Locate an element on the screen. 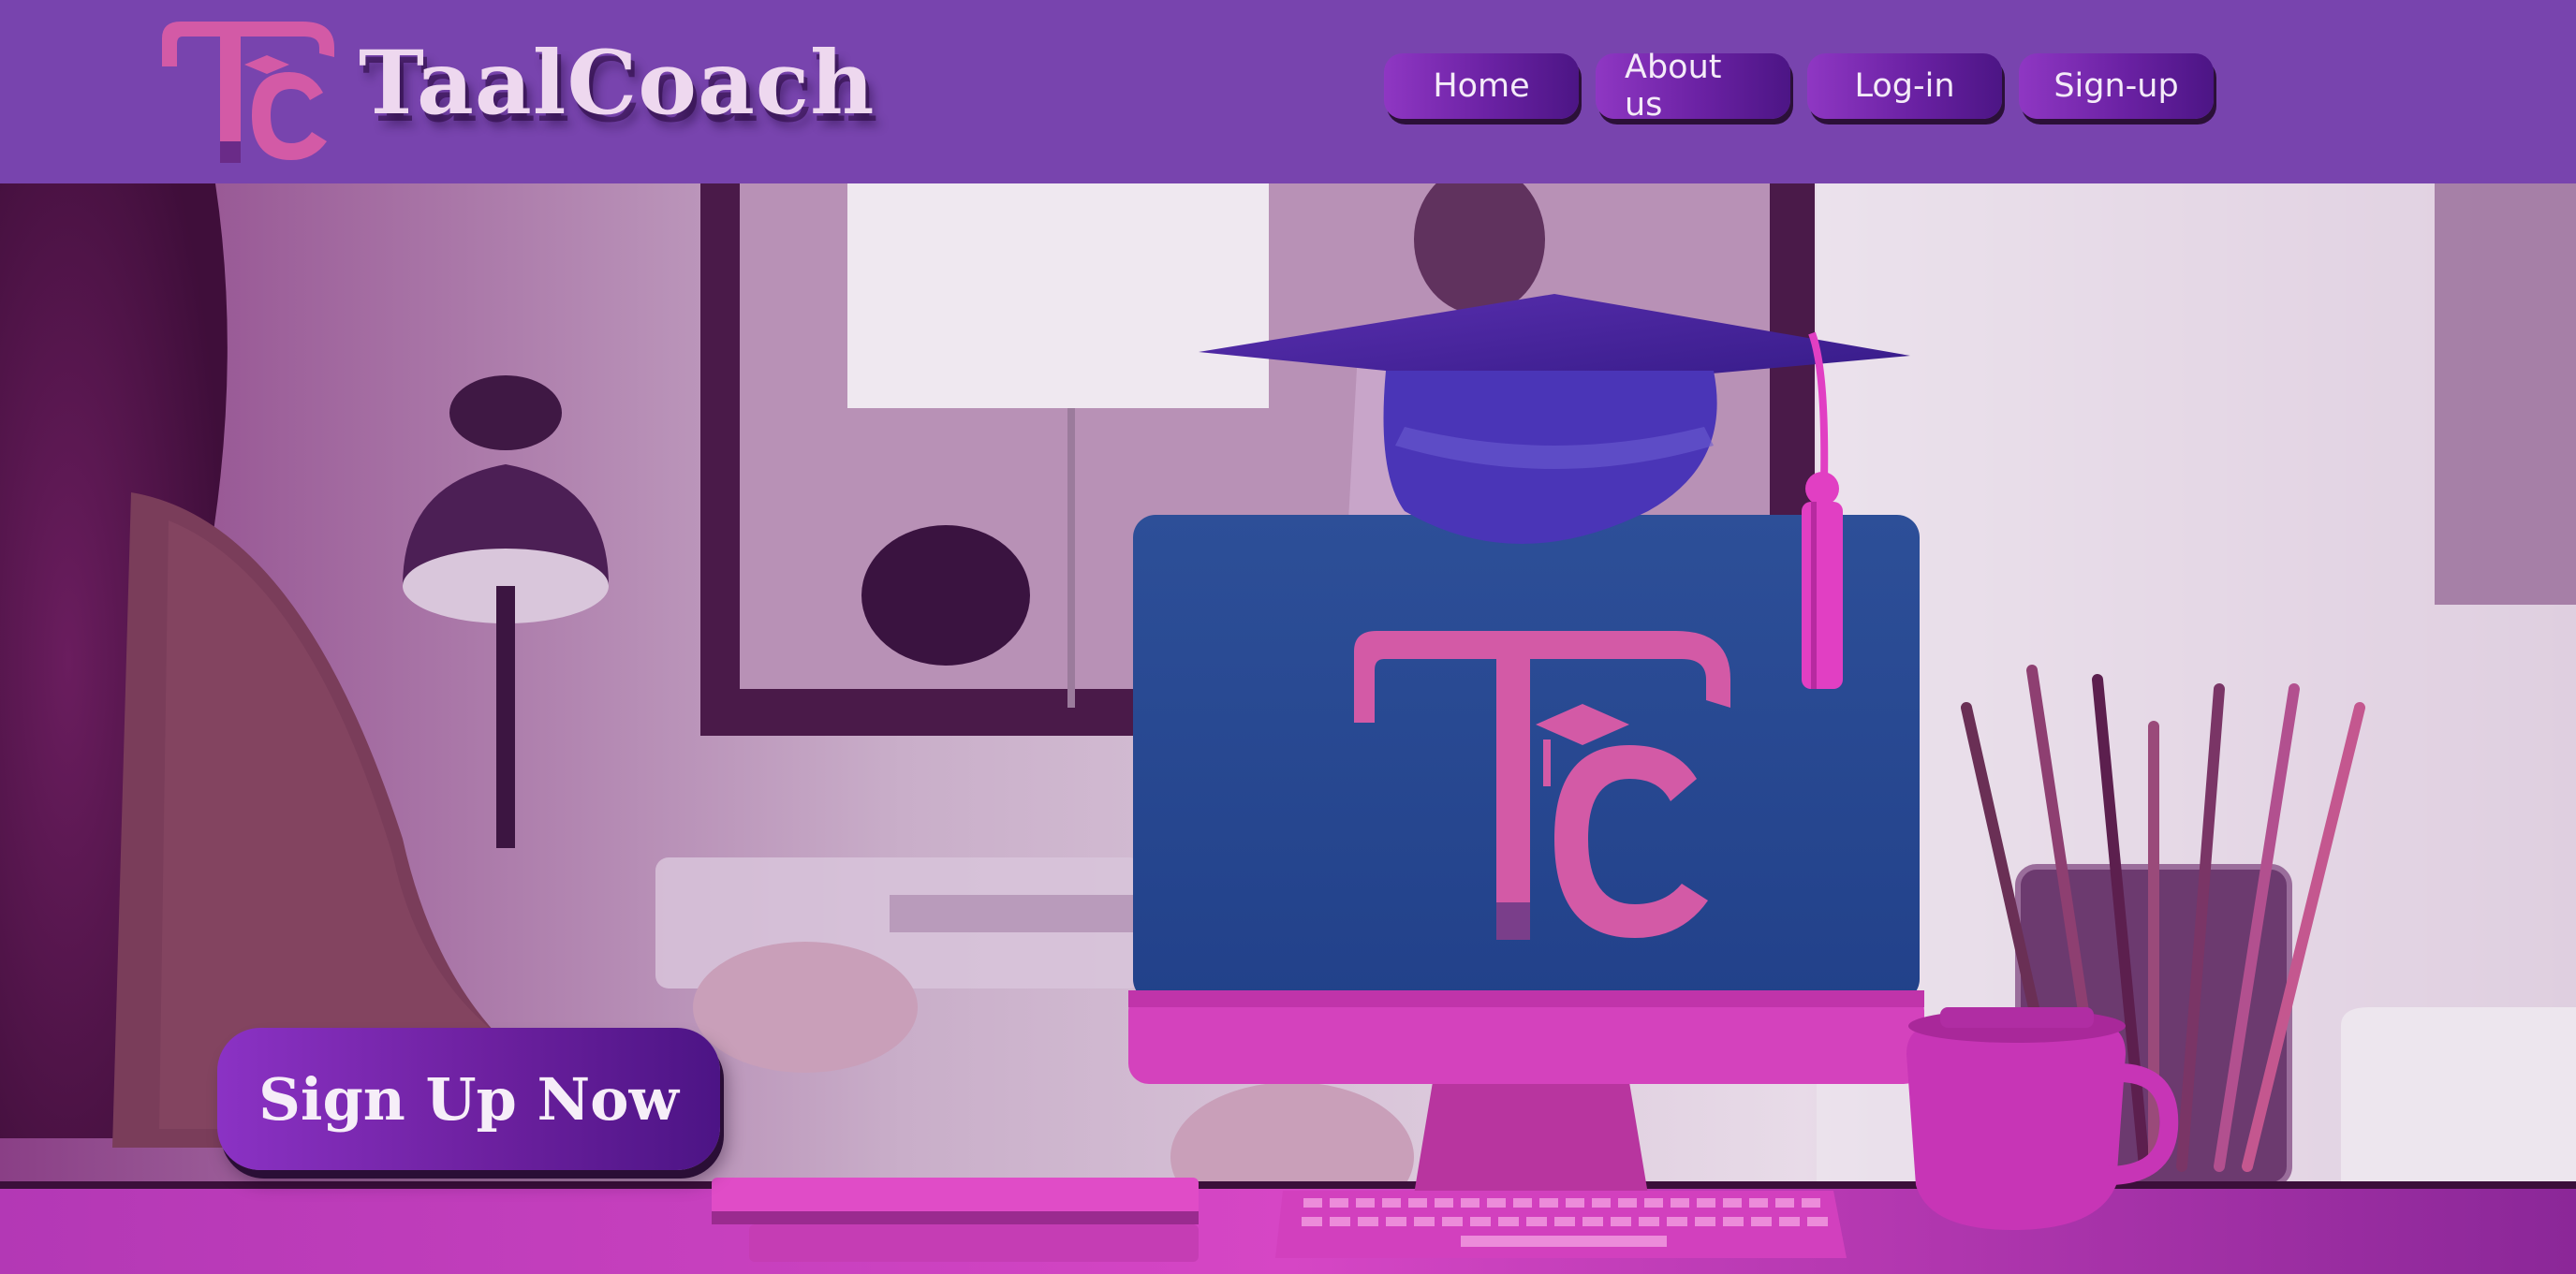  keyboard-icon is located at coordinates (1561, 1224).